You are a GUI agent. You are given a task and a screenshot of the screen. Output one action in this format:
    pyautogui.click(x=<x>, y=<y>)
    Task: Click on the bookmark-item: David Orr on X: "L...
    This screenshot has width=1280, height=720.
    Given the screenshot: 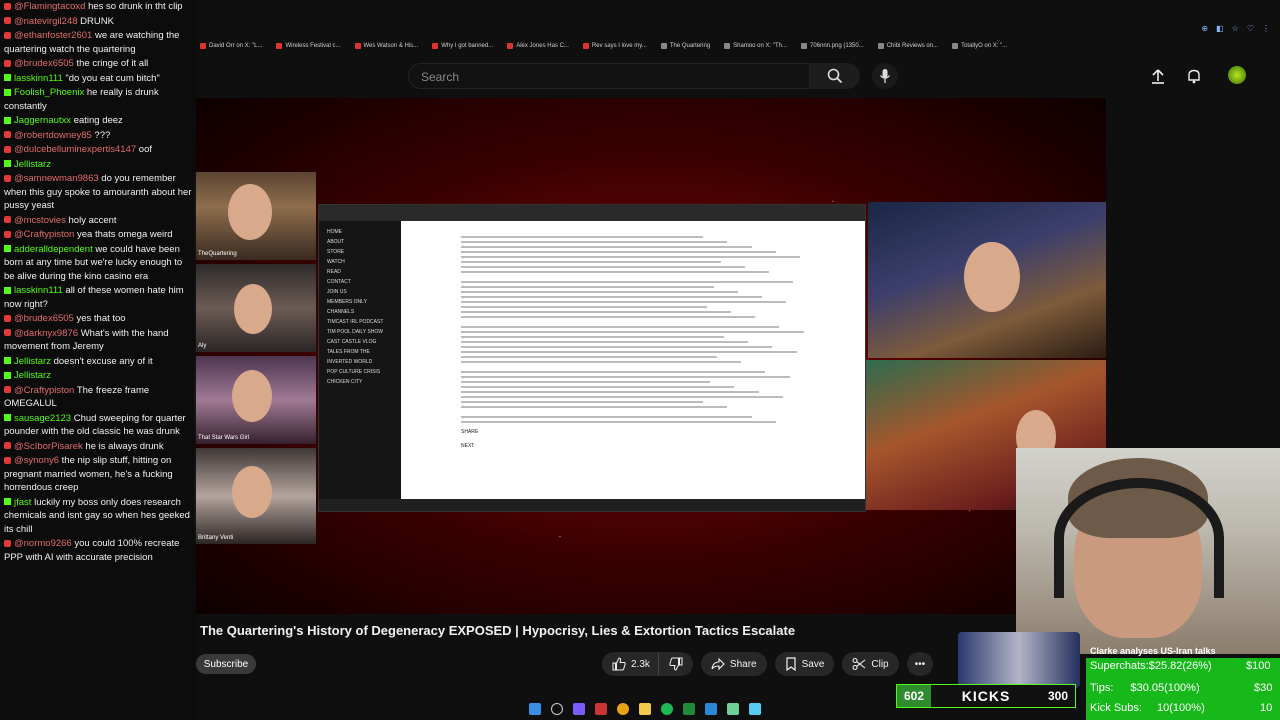 What is the action you would take?
    pyautogui.click(x=231, y=46)
    